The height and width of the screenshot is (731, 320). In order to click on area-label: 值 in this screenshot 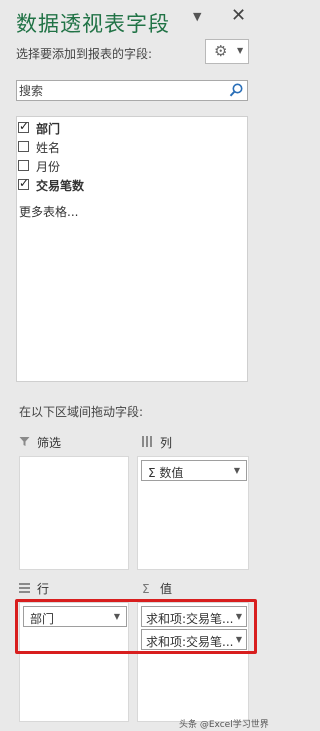, I will do `click(166, 589)`.